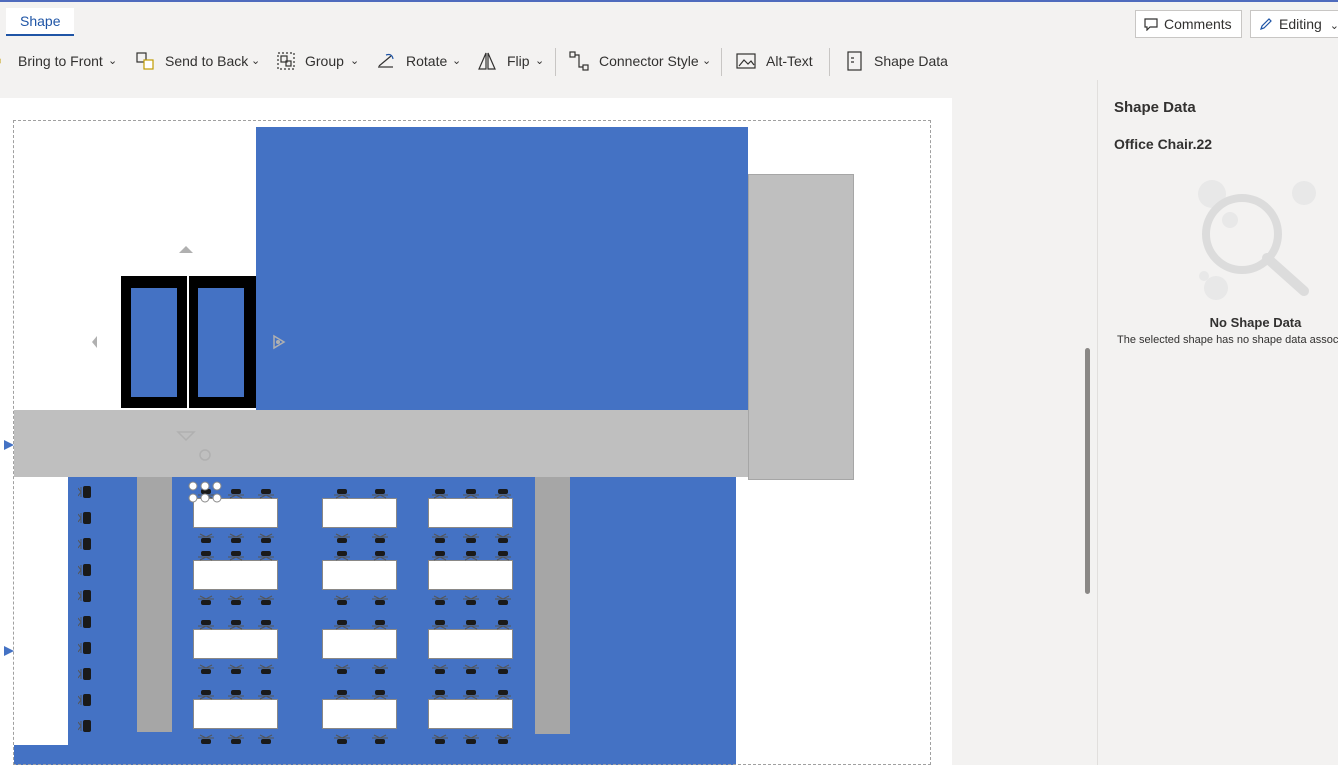 The image size is (1338, 765). Describe the element at coordinates (321, 61) in the screenshot. I see `group-button: Group ⌄` at that location.